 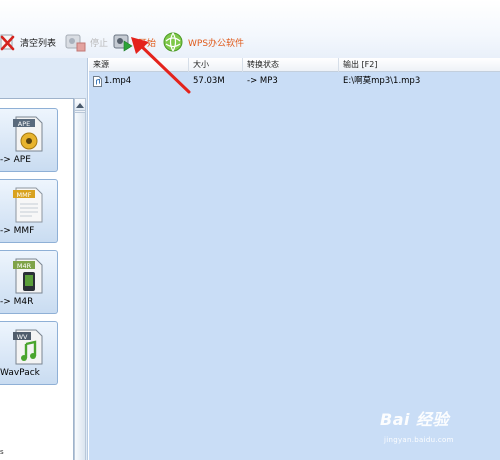 I want to click on ape-label: -> APE, so click(x=15, y=160).